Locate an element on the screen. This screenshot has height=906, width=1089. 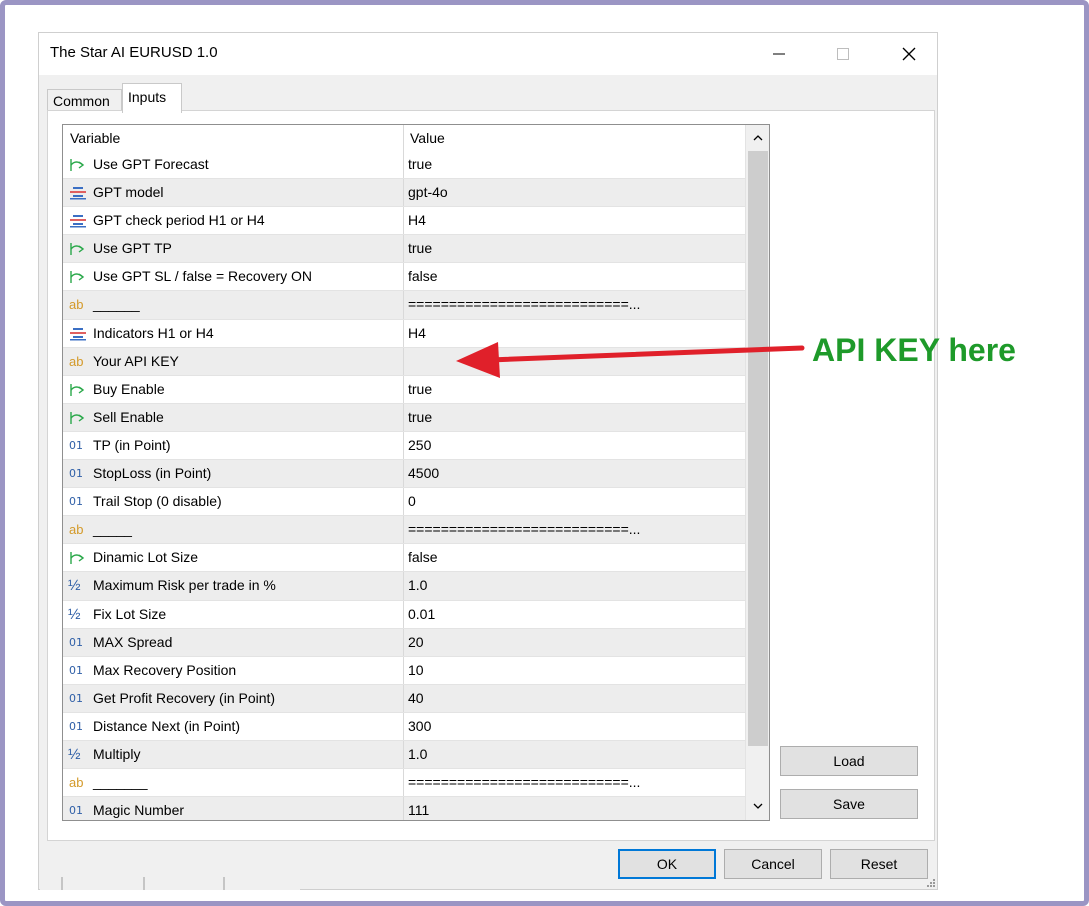
table-row: GPT model gpt-4o is located at coordinates (404, 193).